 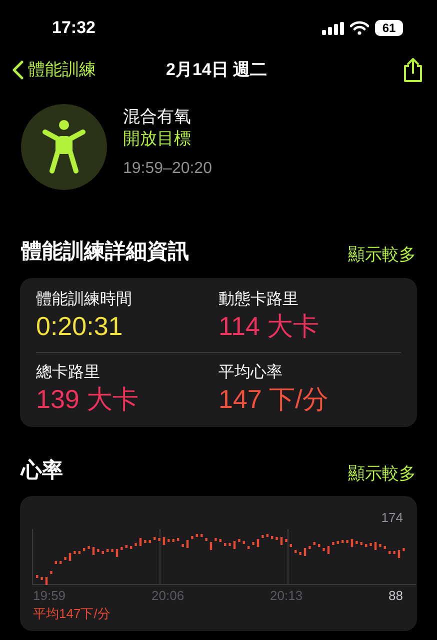 I want to click on figure-icon, so click(x=64, y=147).